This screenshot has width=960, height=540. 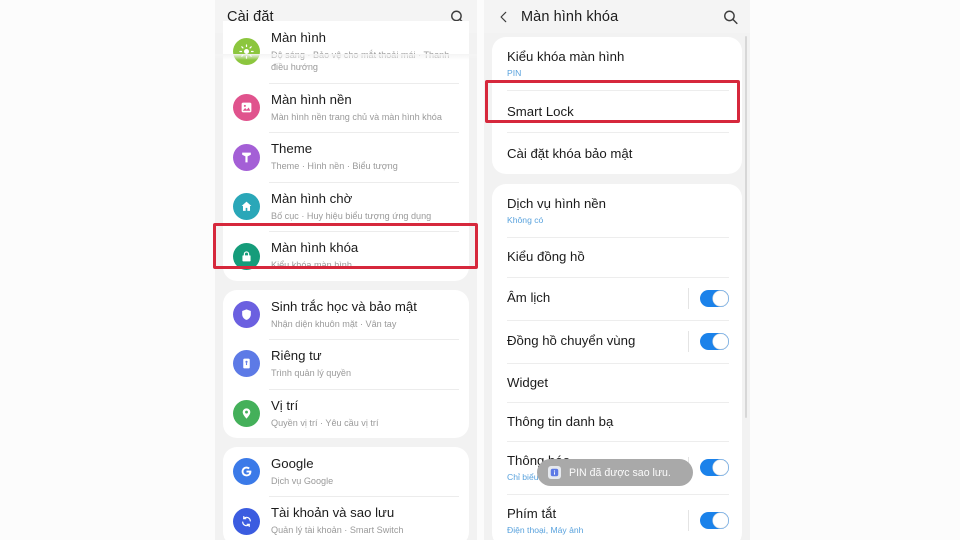 What do you see at coordinates (545, 530) in the screenshot?
I see `list-item-value: Điện thoại, Máy ảnh` at bounding box center [545, 530].